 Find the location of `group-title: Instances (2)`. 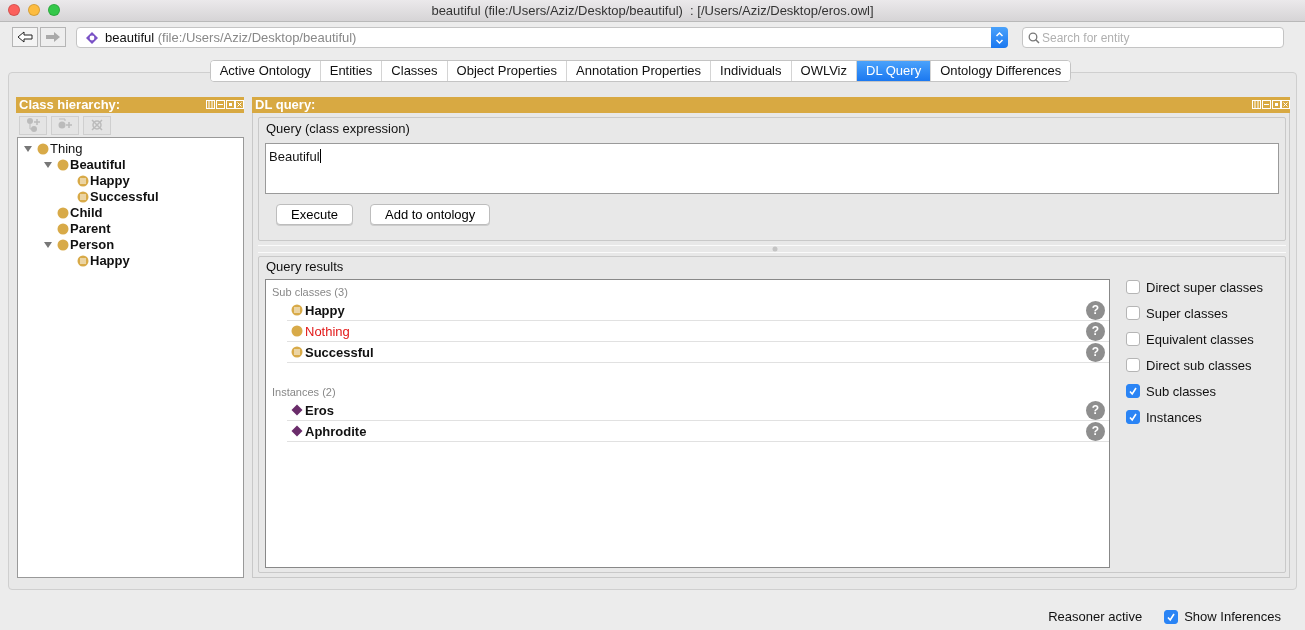

group-title: Instances (2) is located at coordinates (304, 393).